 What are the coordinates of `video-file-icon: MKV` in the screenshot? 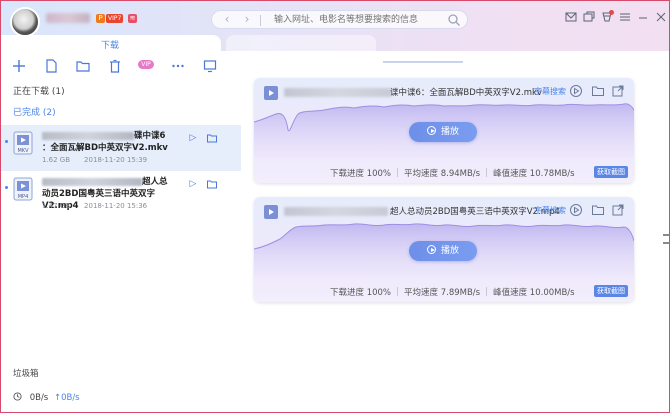 It's located at (23, 143).